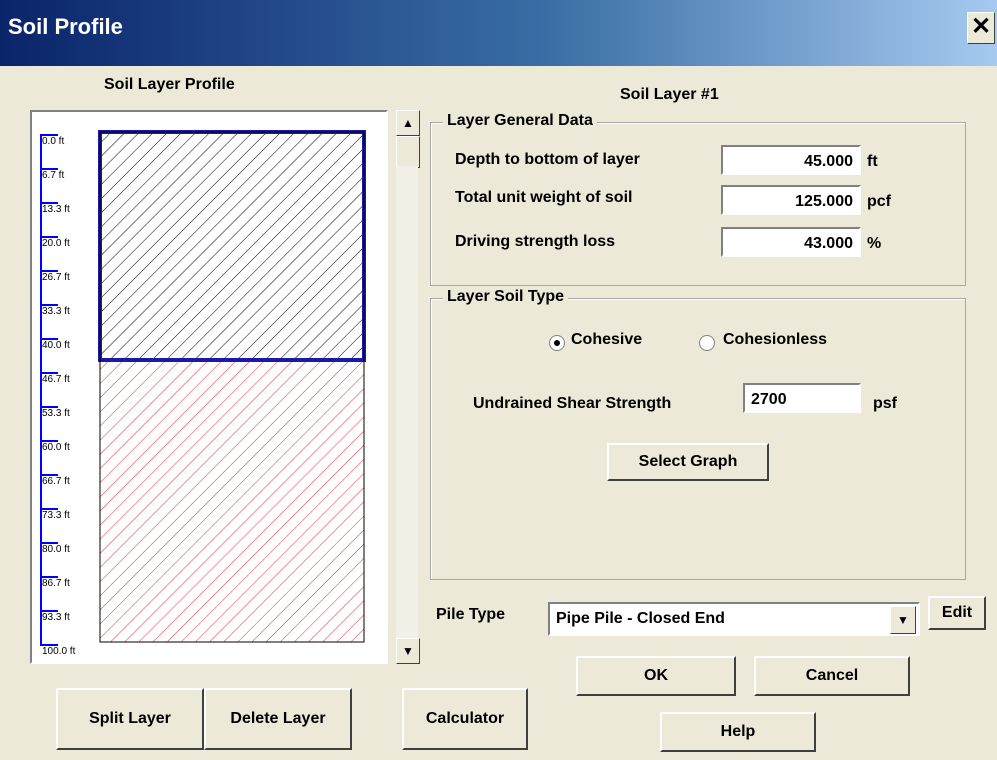 The width and height of the screenshot is (997, 760). What do you see at coordinates (56, 209) in the screenshot?
I see `depth-tick-label: 13.3 ft` at bounding box center [56, 209].